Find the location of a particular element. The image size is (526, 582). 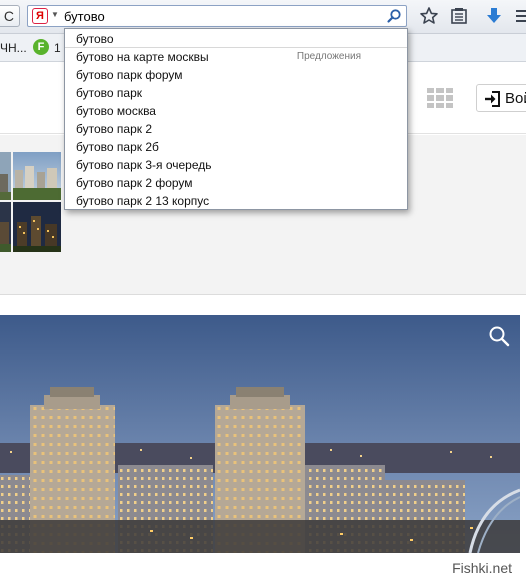

apps-grid-icon is located at coordinates (440, 98).